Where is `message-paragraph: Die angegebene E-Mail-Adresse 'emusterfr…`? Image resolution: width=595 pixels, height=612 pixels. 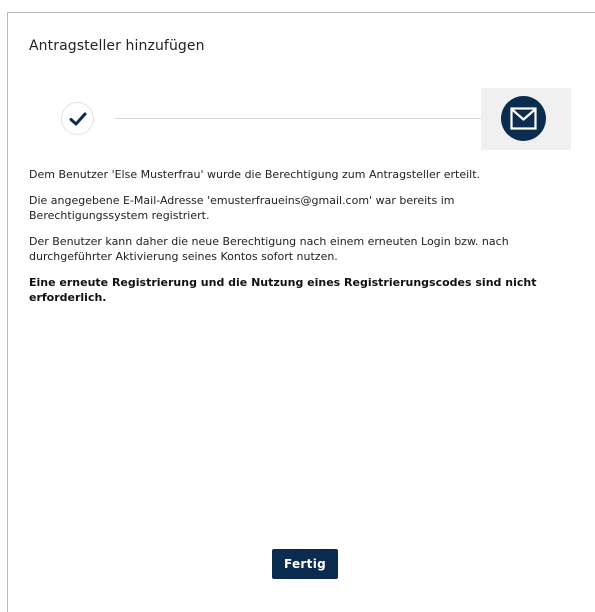
message-paragraph: Die angegebene E-Mail-Adresse 'emusterfr… is located at coordinates (242, 208).